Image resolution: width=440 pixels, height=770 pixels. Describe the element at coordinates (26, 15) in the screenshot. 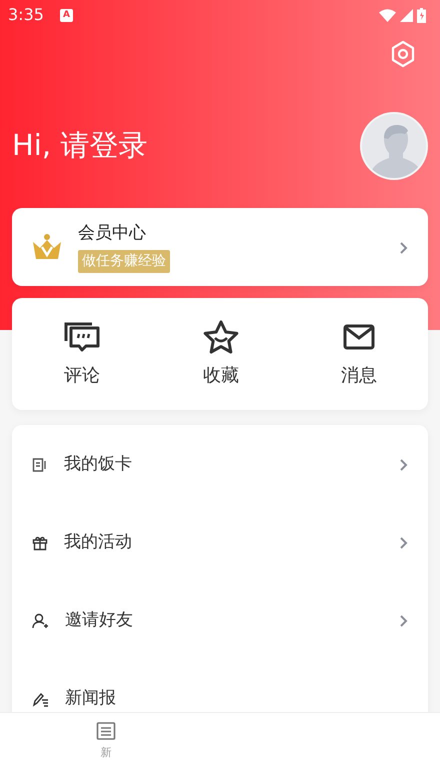

I see `status-time: 3:35` at that location.